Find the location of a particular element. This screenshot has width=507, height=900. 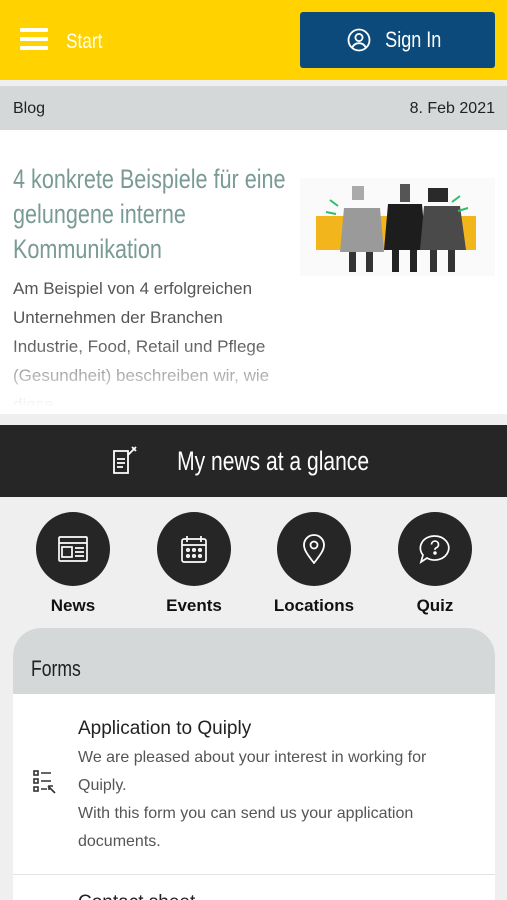

quick-nav-locations: Locations is located at coordinates (314, 564).